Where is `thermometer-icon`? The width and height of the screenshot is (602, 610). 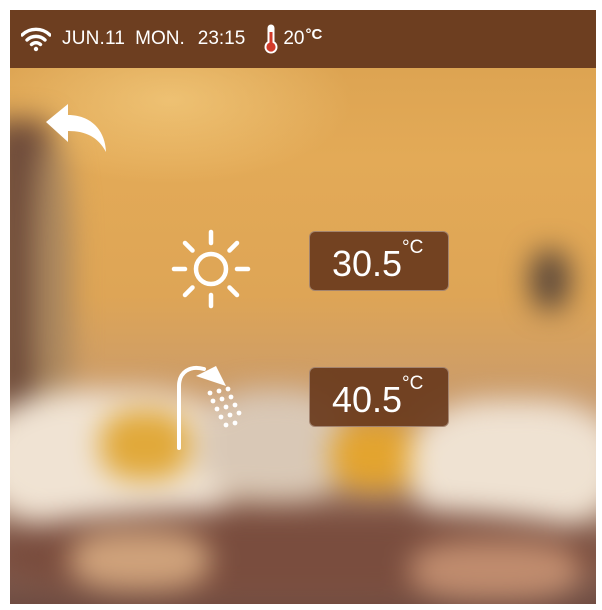
thermometer-icon is located at coordinates (271, 39).